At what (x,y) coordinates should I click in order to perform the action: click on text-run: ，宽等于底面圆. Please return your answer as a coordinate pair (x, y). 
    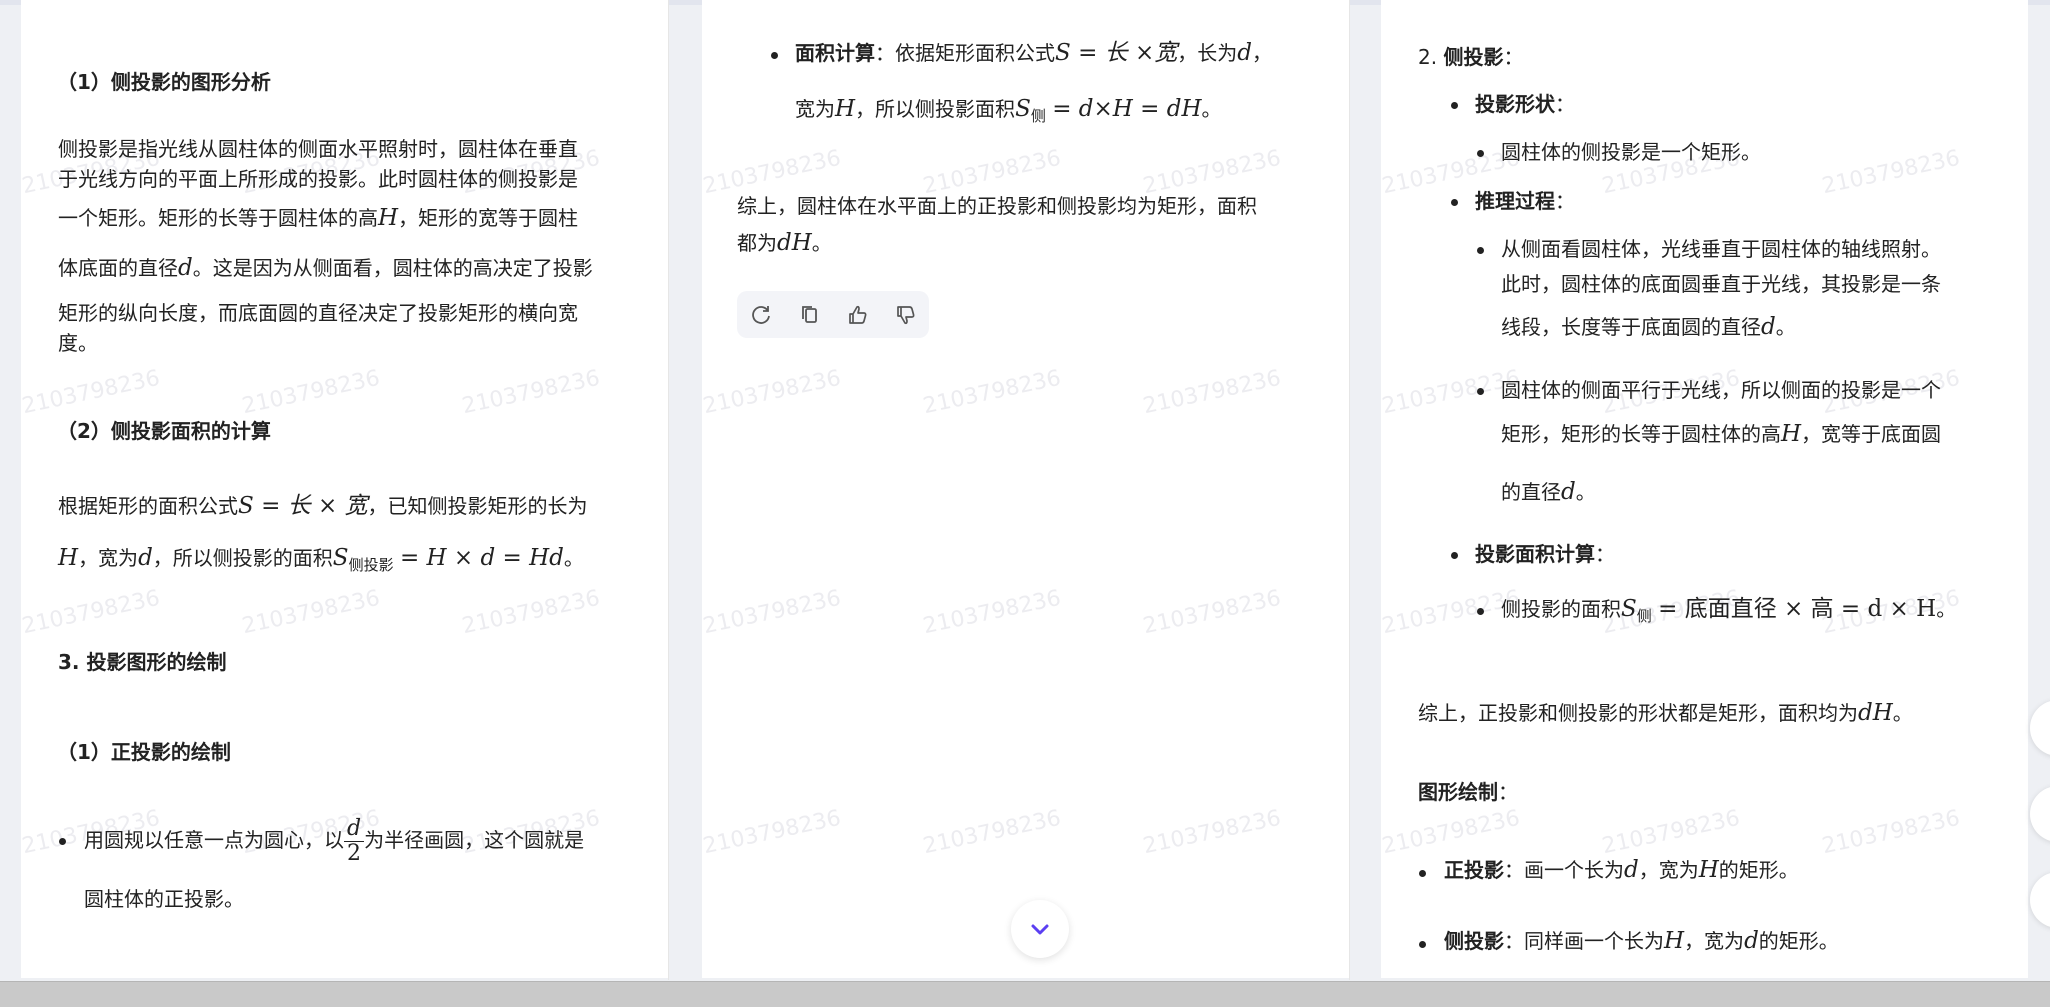
    Looking at the image, I should click on (1871, 434).